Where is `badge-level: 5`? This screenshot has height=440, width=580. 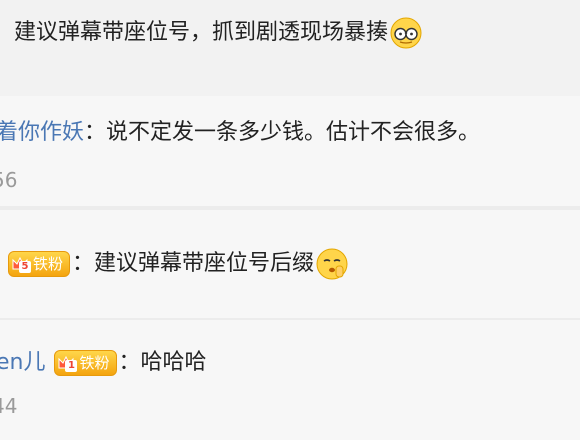 badge-level: 5 is located at coordinates (25, 267).